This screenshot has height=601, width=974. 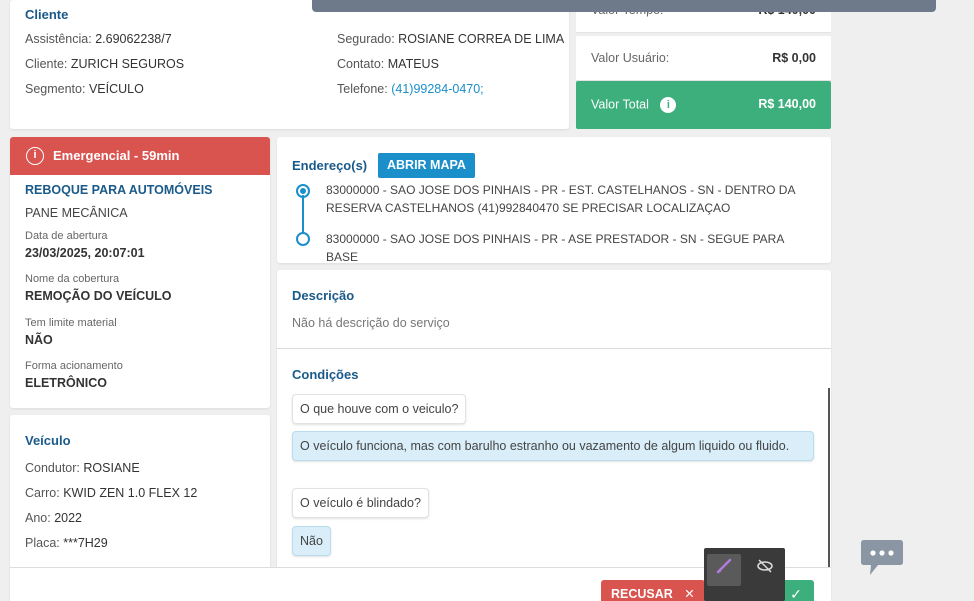 I want to click on cobertura-value: REMOÇÃO DO VEÍCULO, so click(x=98, y=296).